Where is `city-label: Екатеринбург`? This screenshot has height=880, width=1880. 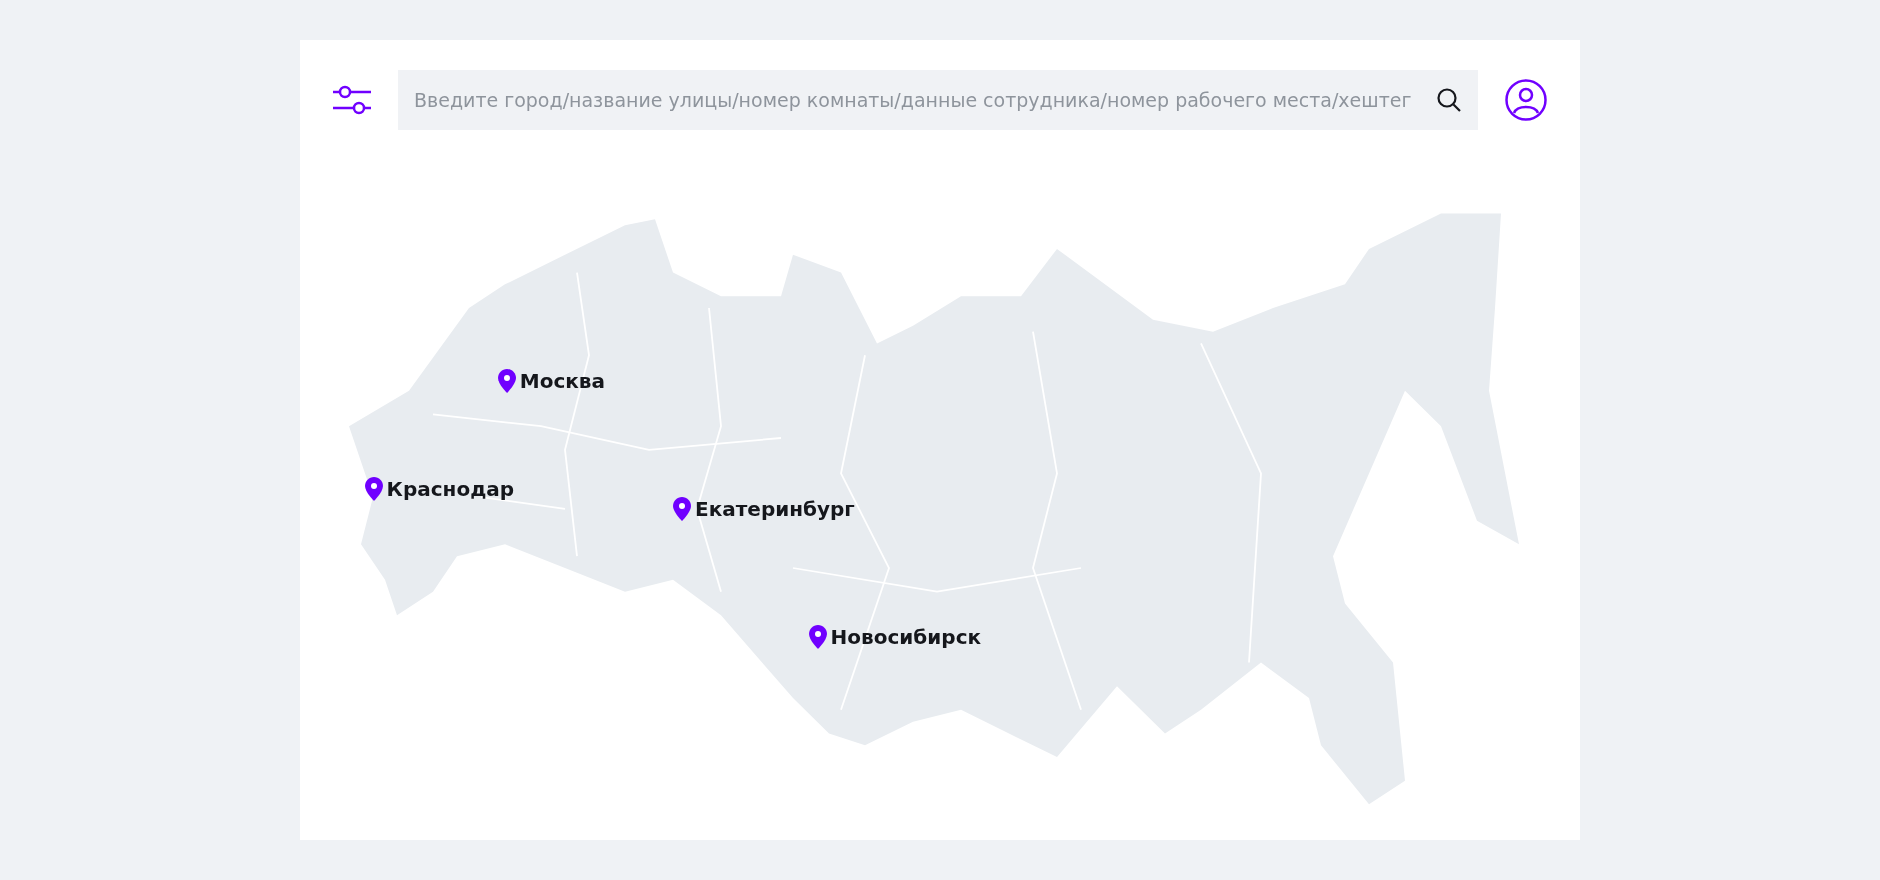
city-label: Екатеринбург is located at coordinates (775, 508).